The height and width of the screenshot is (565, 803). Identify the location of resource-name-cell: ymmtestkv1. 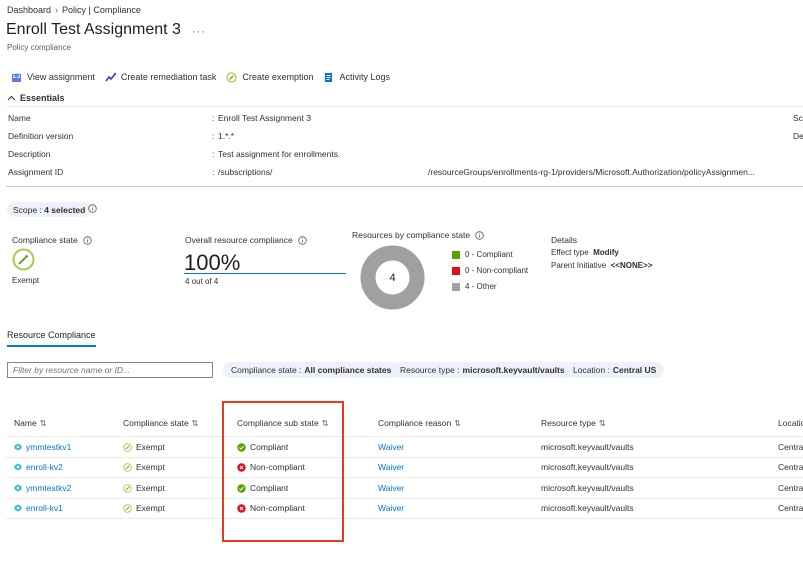
(42, 447).